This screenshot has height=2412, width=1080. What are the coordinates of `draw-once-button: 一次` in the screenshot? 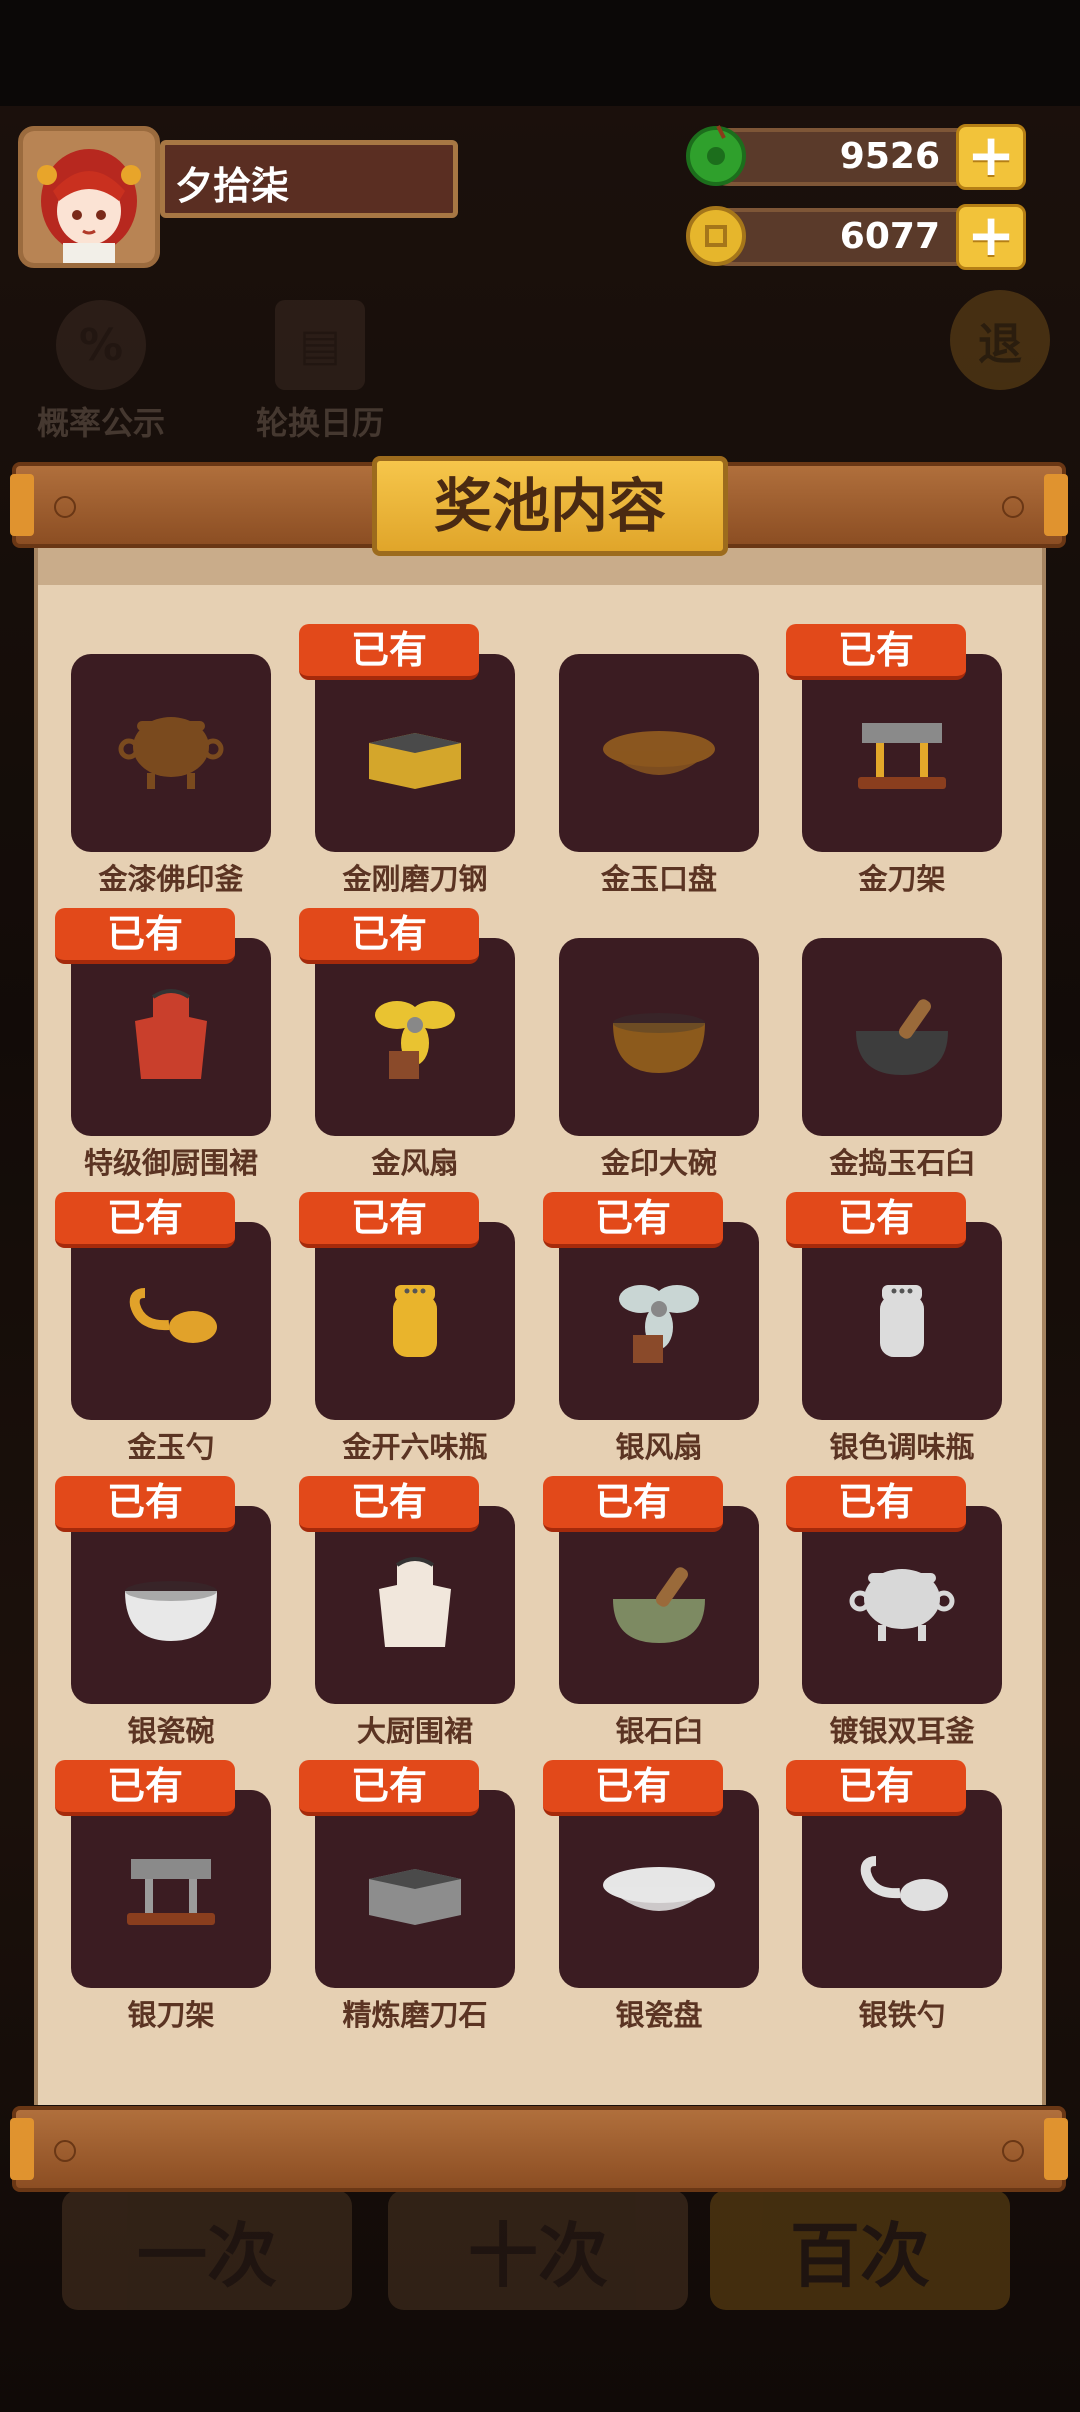 It's located at (207, 2250).